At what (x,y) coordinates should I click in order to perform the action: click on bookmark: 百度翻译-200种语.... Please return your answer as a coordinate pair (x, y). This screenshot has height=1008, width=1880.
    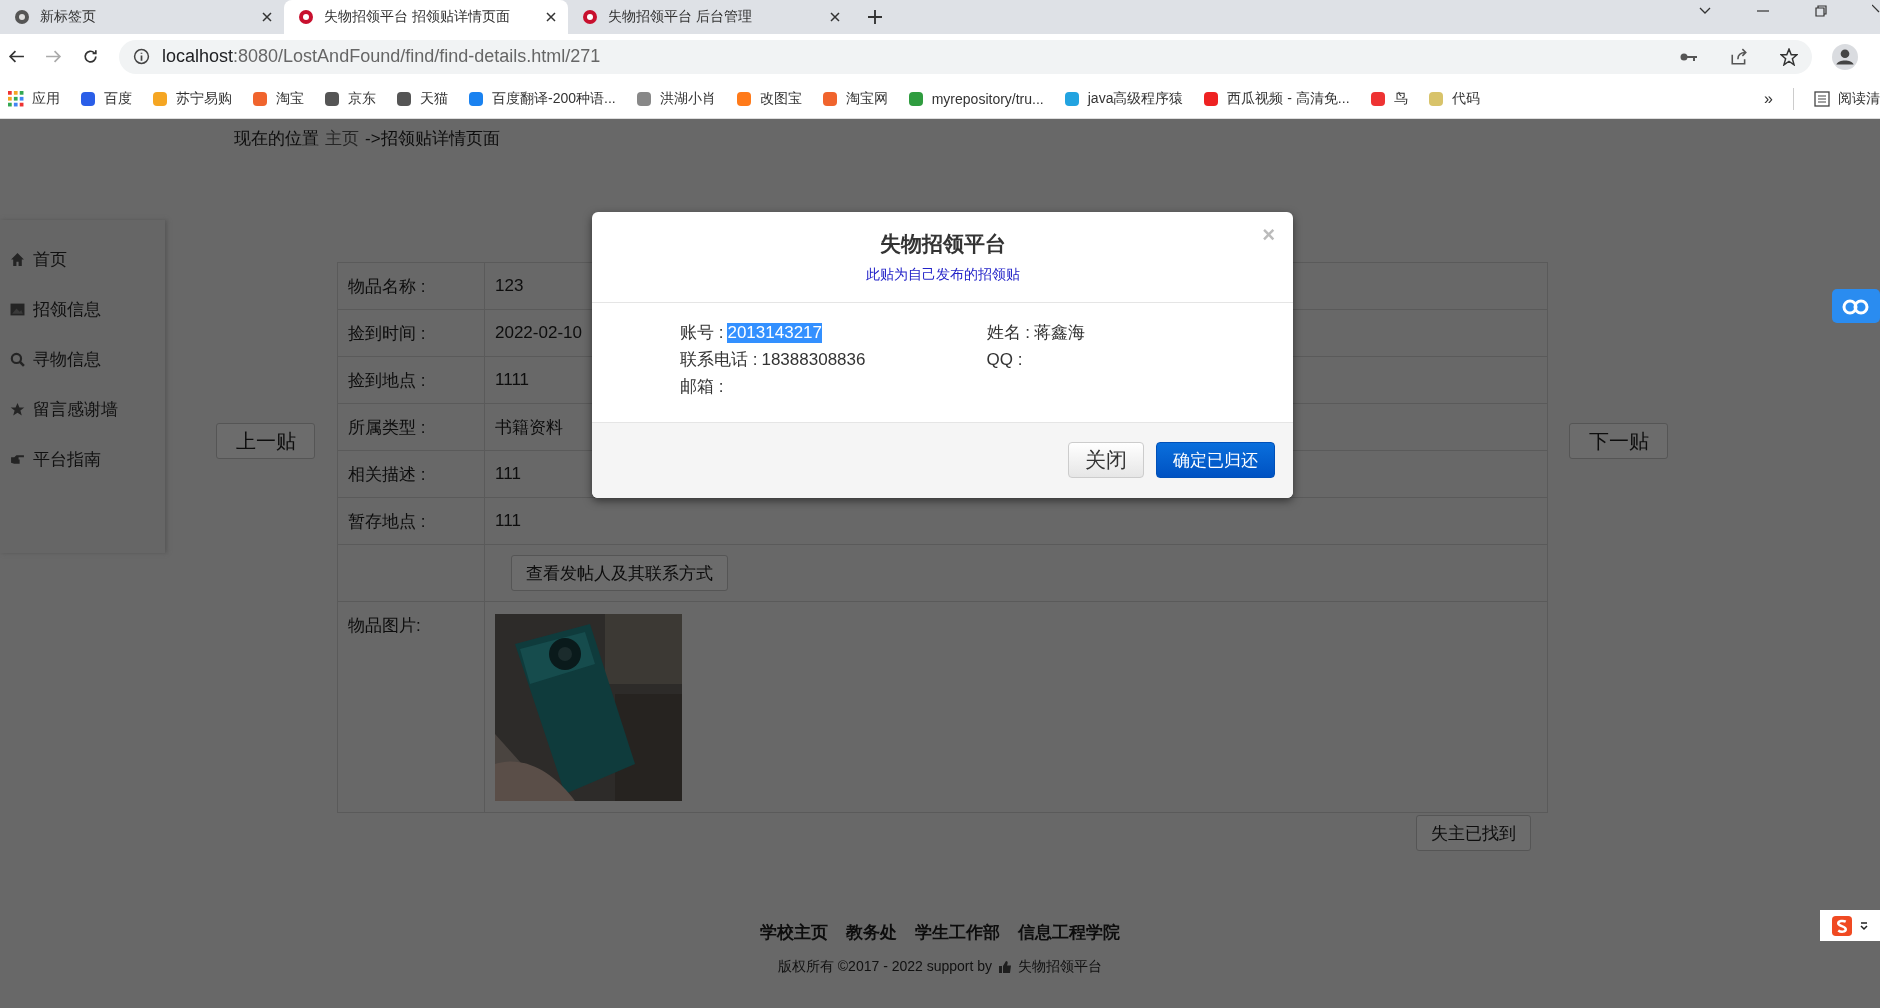
    Looking at the image, I should click on (542, 98).